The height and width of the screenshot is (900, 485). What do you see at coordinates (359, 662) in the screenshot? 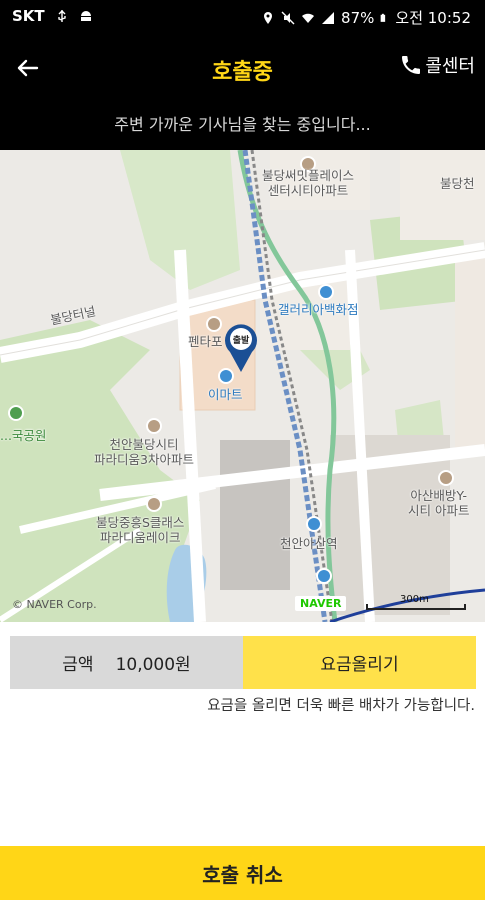
I see `raise-fare-button: 요금올리기` at bounding box center [359, 662].